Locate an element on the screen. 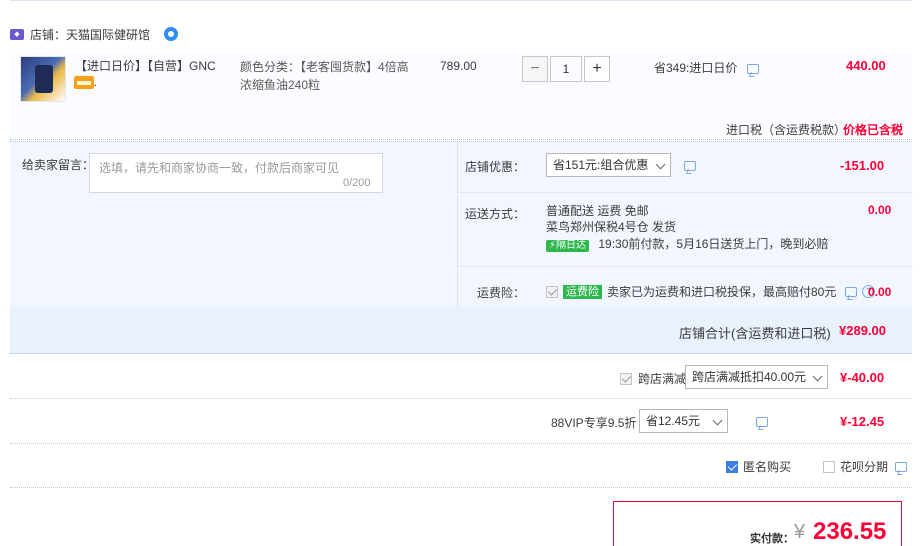 The height and width of the screenshot is (546, 922). shop-total-label: 店铺合计(含运费和进口税) is located at coordinates (755, 333).